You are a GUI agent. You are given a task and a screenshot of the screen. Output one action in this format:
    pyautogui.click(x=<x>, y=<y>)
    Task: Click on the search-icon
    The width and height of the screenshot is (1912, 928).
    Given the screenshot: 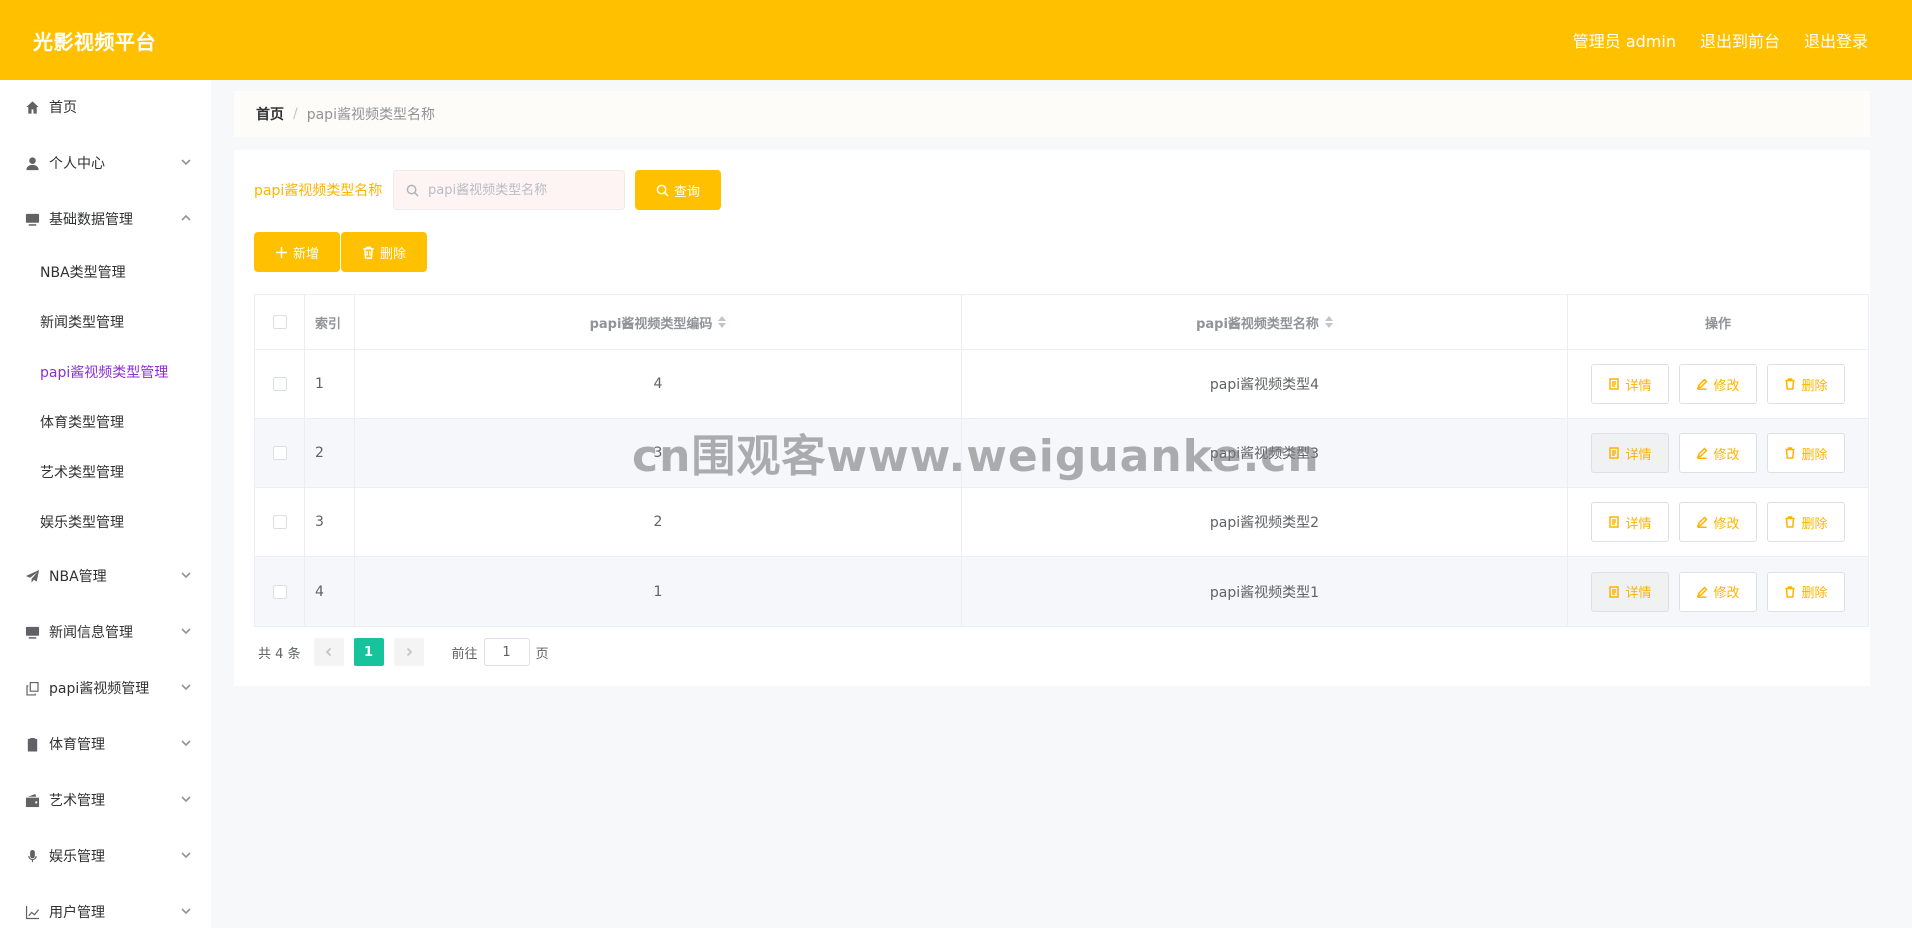 What is the action you would take?
    pyautogui.click(x=412, y=190)
    